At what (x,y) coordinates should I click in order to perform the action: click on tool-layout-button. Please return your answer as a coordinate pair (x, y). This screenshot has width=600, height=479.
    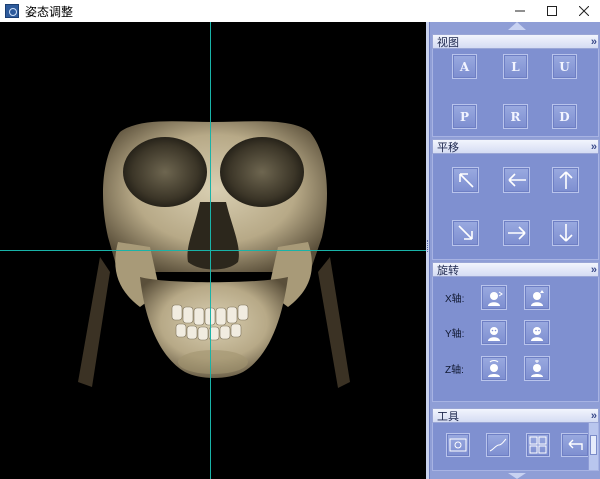
    Looking at the image, I should click on (538, 445).